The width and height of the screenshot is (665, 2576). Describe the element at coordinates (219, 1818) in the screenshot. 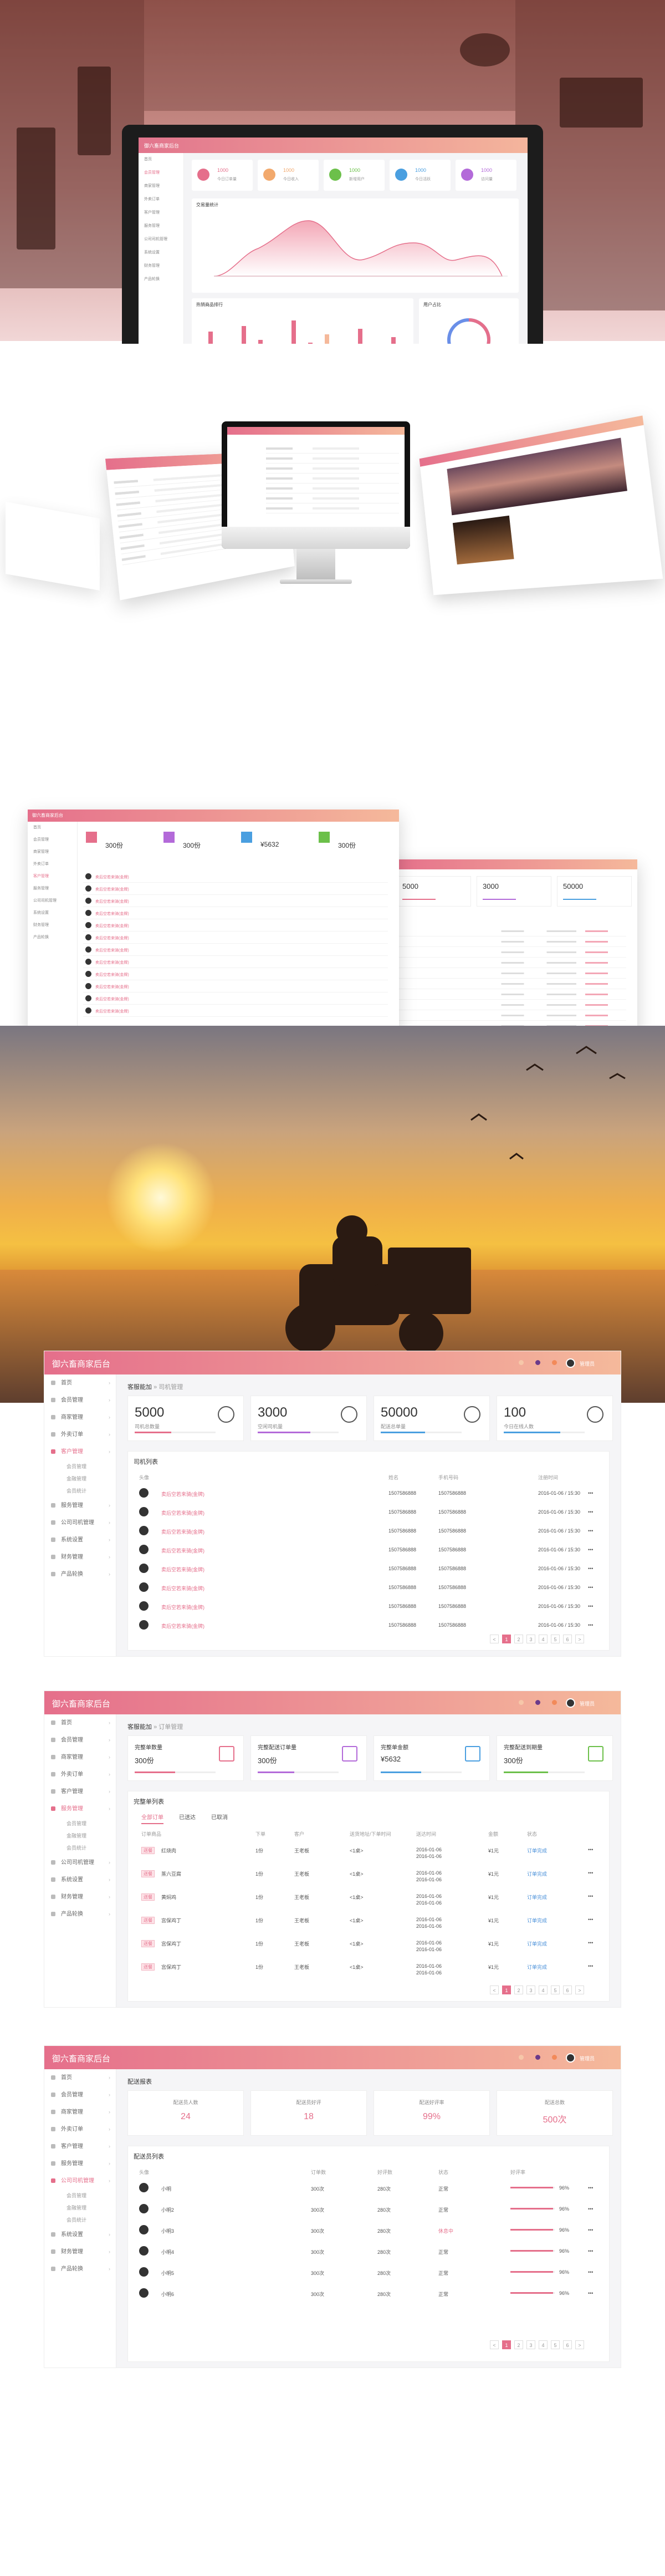

I see `tab-2: 已取消` at that location.